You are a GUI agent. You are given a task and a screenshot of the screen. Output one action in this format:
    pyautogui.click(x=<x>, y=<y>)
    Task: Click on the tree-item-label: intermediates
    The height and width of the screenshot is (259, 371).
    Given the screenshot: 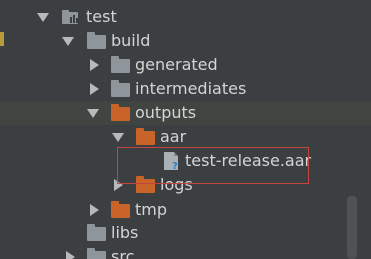 What is the action you would take?
    pyautogui.click(x=191, y=88)
    